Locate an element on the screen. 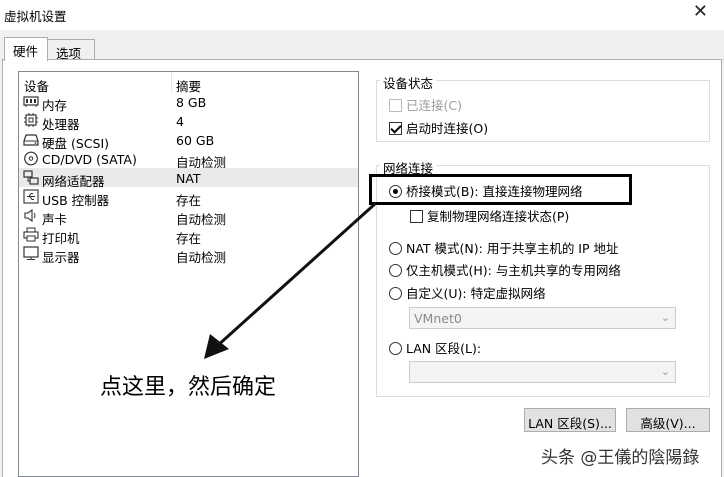 The image size is (724, 477). window-title: 虚拟机设置 is located at coordinates (35, 16).